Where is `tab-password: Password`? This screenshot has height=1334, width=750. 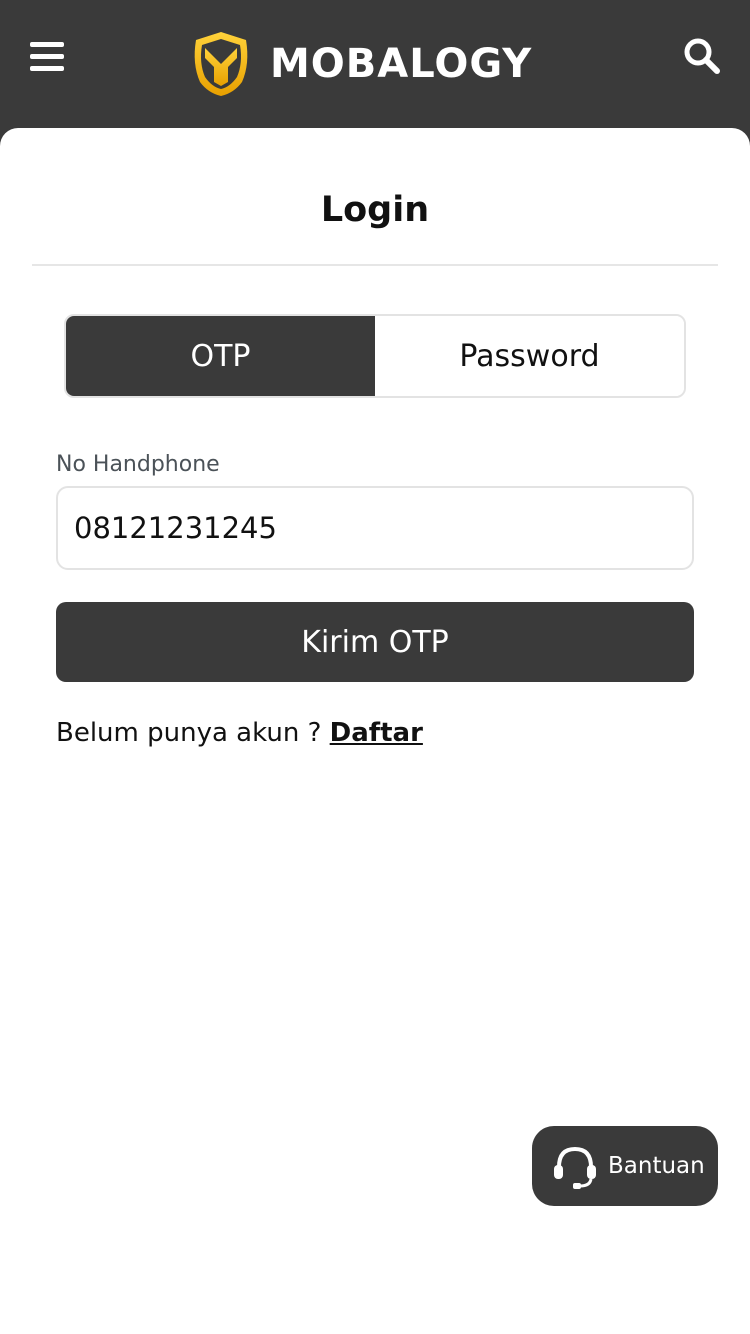
tab-password: Password is located at coordinates (529, 356).